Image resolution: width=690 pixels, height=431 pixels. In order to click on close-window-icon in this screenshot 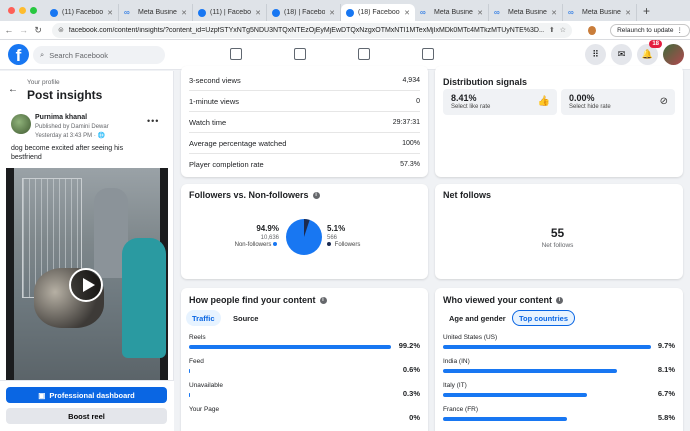, I will do `click(11, 10)`.